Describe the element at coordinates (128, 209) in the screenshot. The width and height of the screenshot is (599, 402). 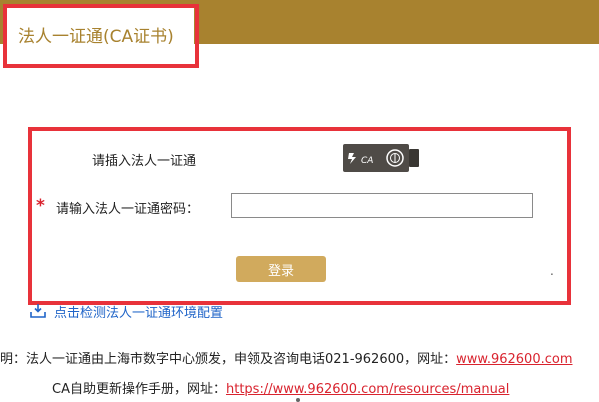
I see `password-label: 请输入法人一证通密码：` at that location.